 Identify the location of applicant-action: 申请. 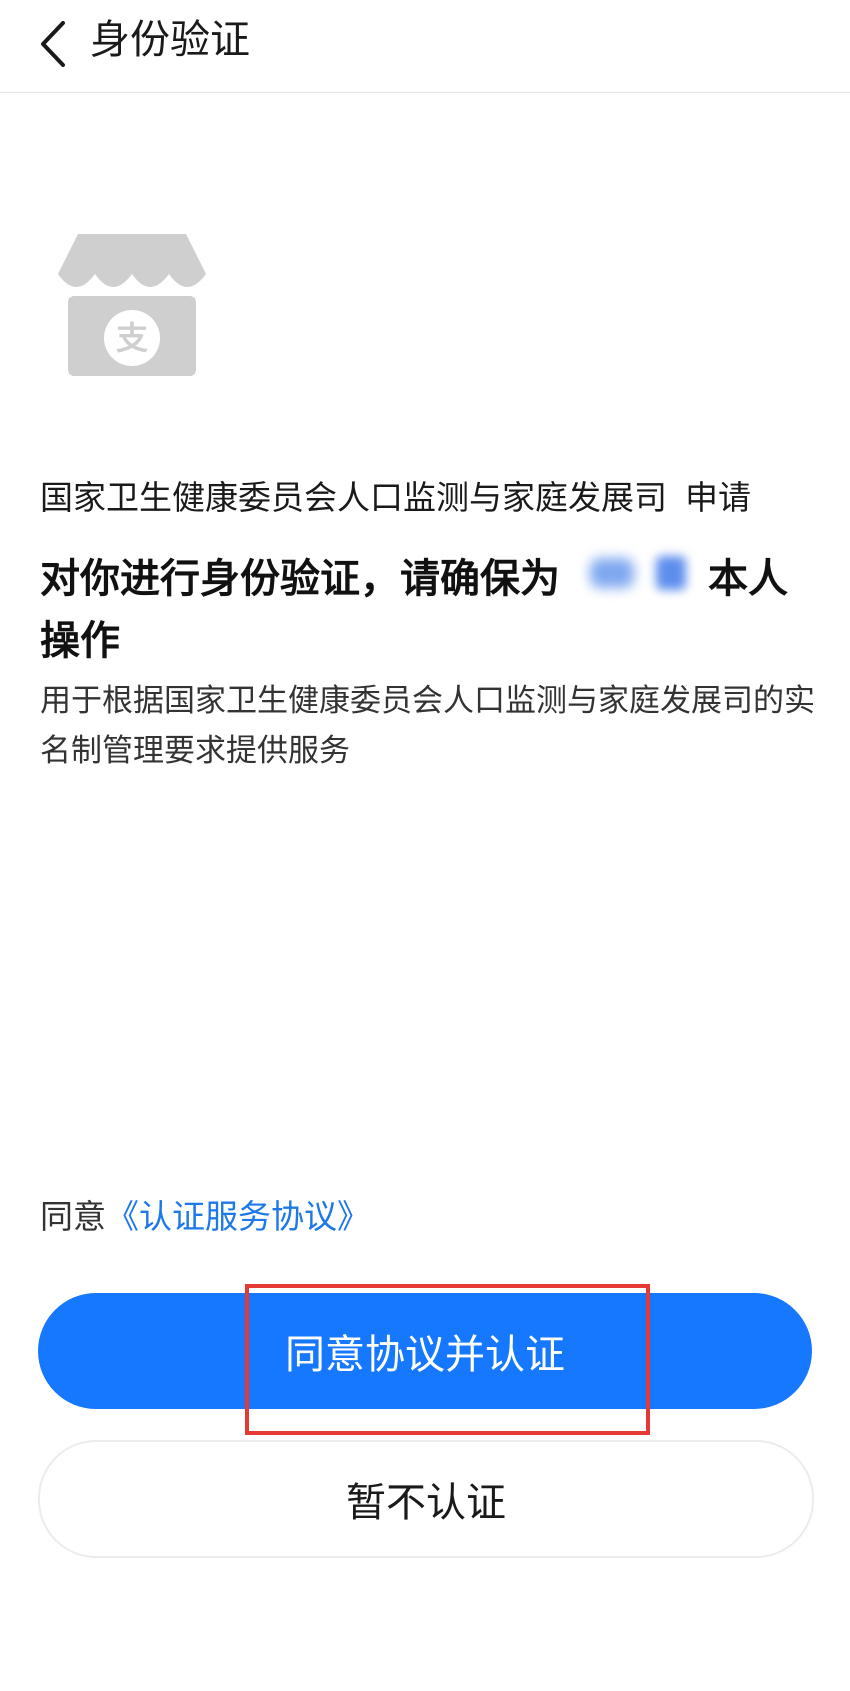
(718, 497).